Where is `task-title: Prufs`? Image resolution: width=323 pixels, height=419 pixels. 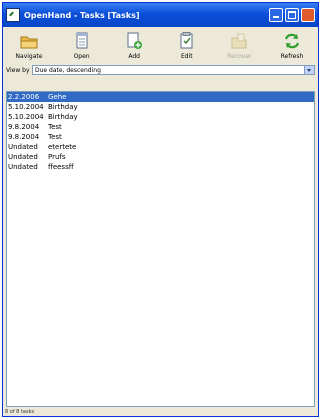
task-title: Prufs is located at coordinates (57, 157).